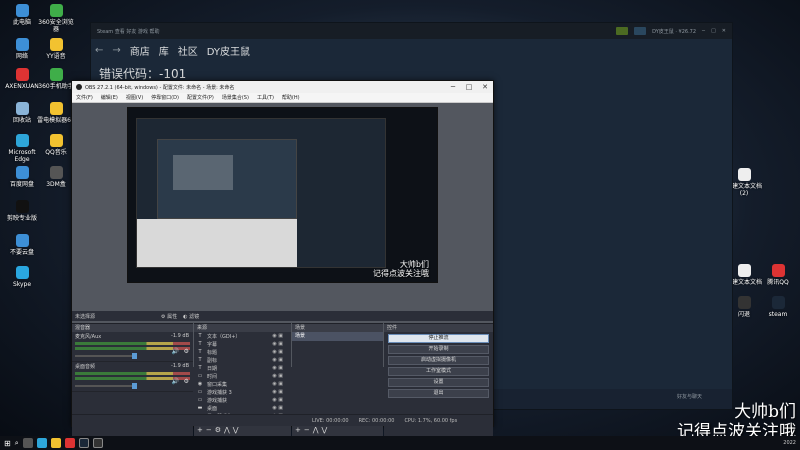  I want to click on exit-button: 退出, so click(438, 393).